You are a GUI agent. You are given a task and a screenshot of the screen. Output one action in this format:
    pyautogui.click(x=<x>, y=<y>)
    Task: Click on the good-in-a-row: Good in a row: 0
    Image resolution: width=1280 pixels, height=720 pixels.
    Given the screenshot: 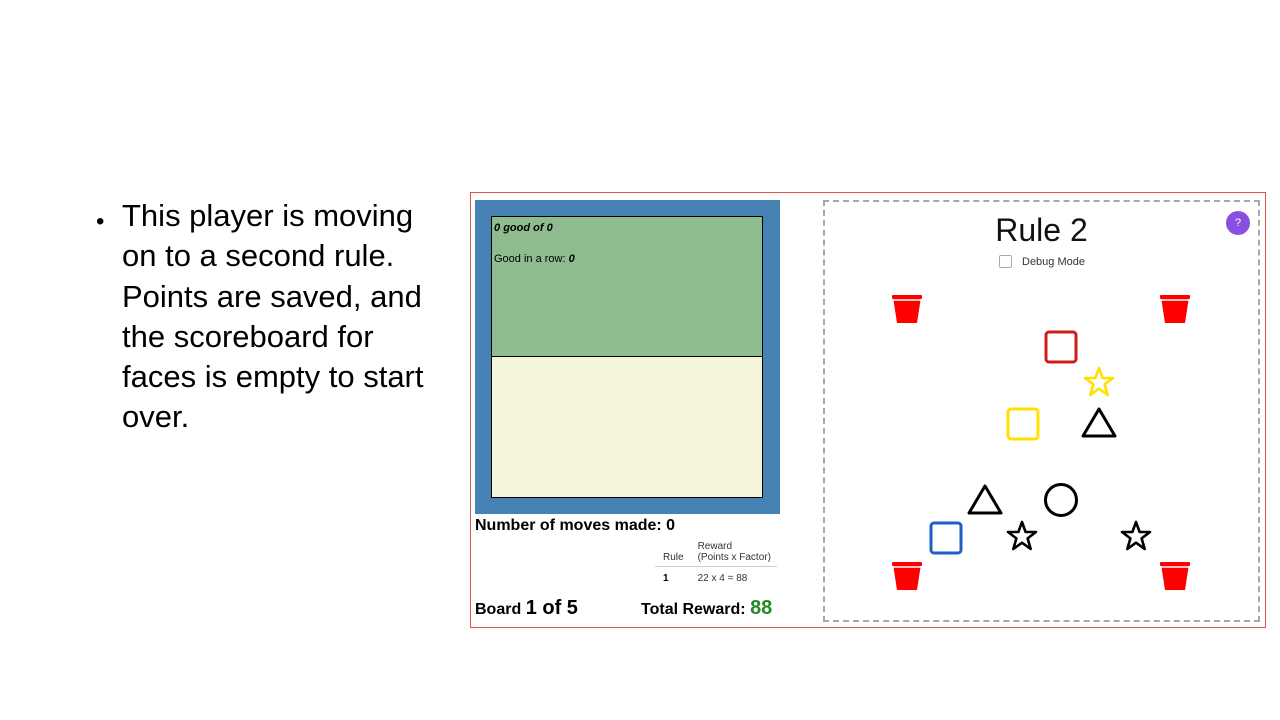 What is the action you would take?
    pyautogui.click(x=534, y=259)
    